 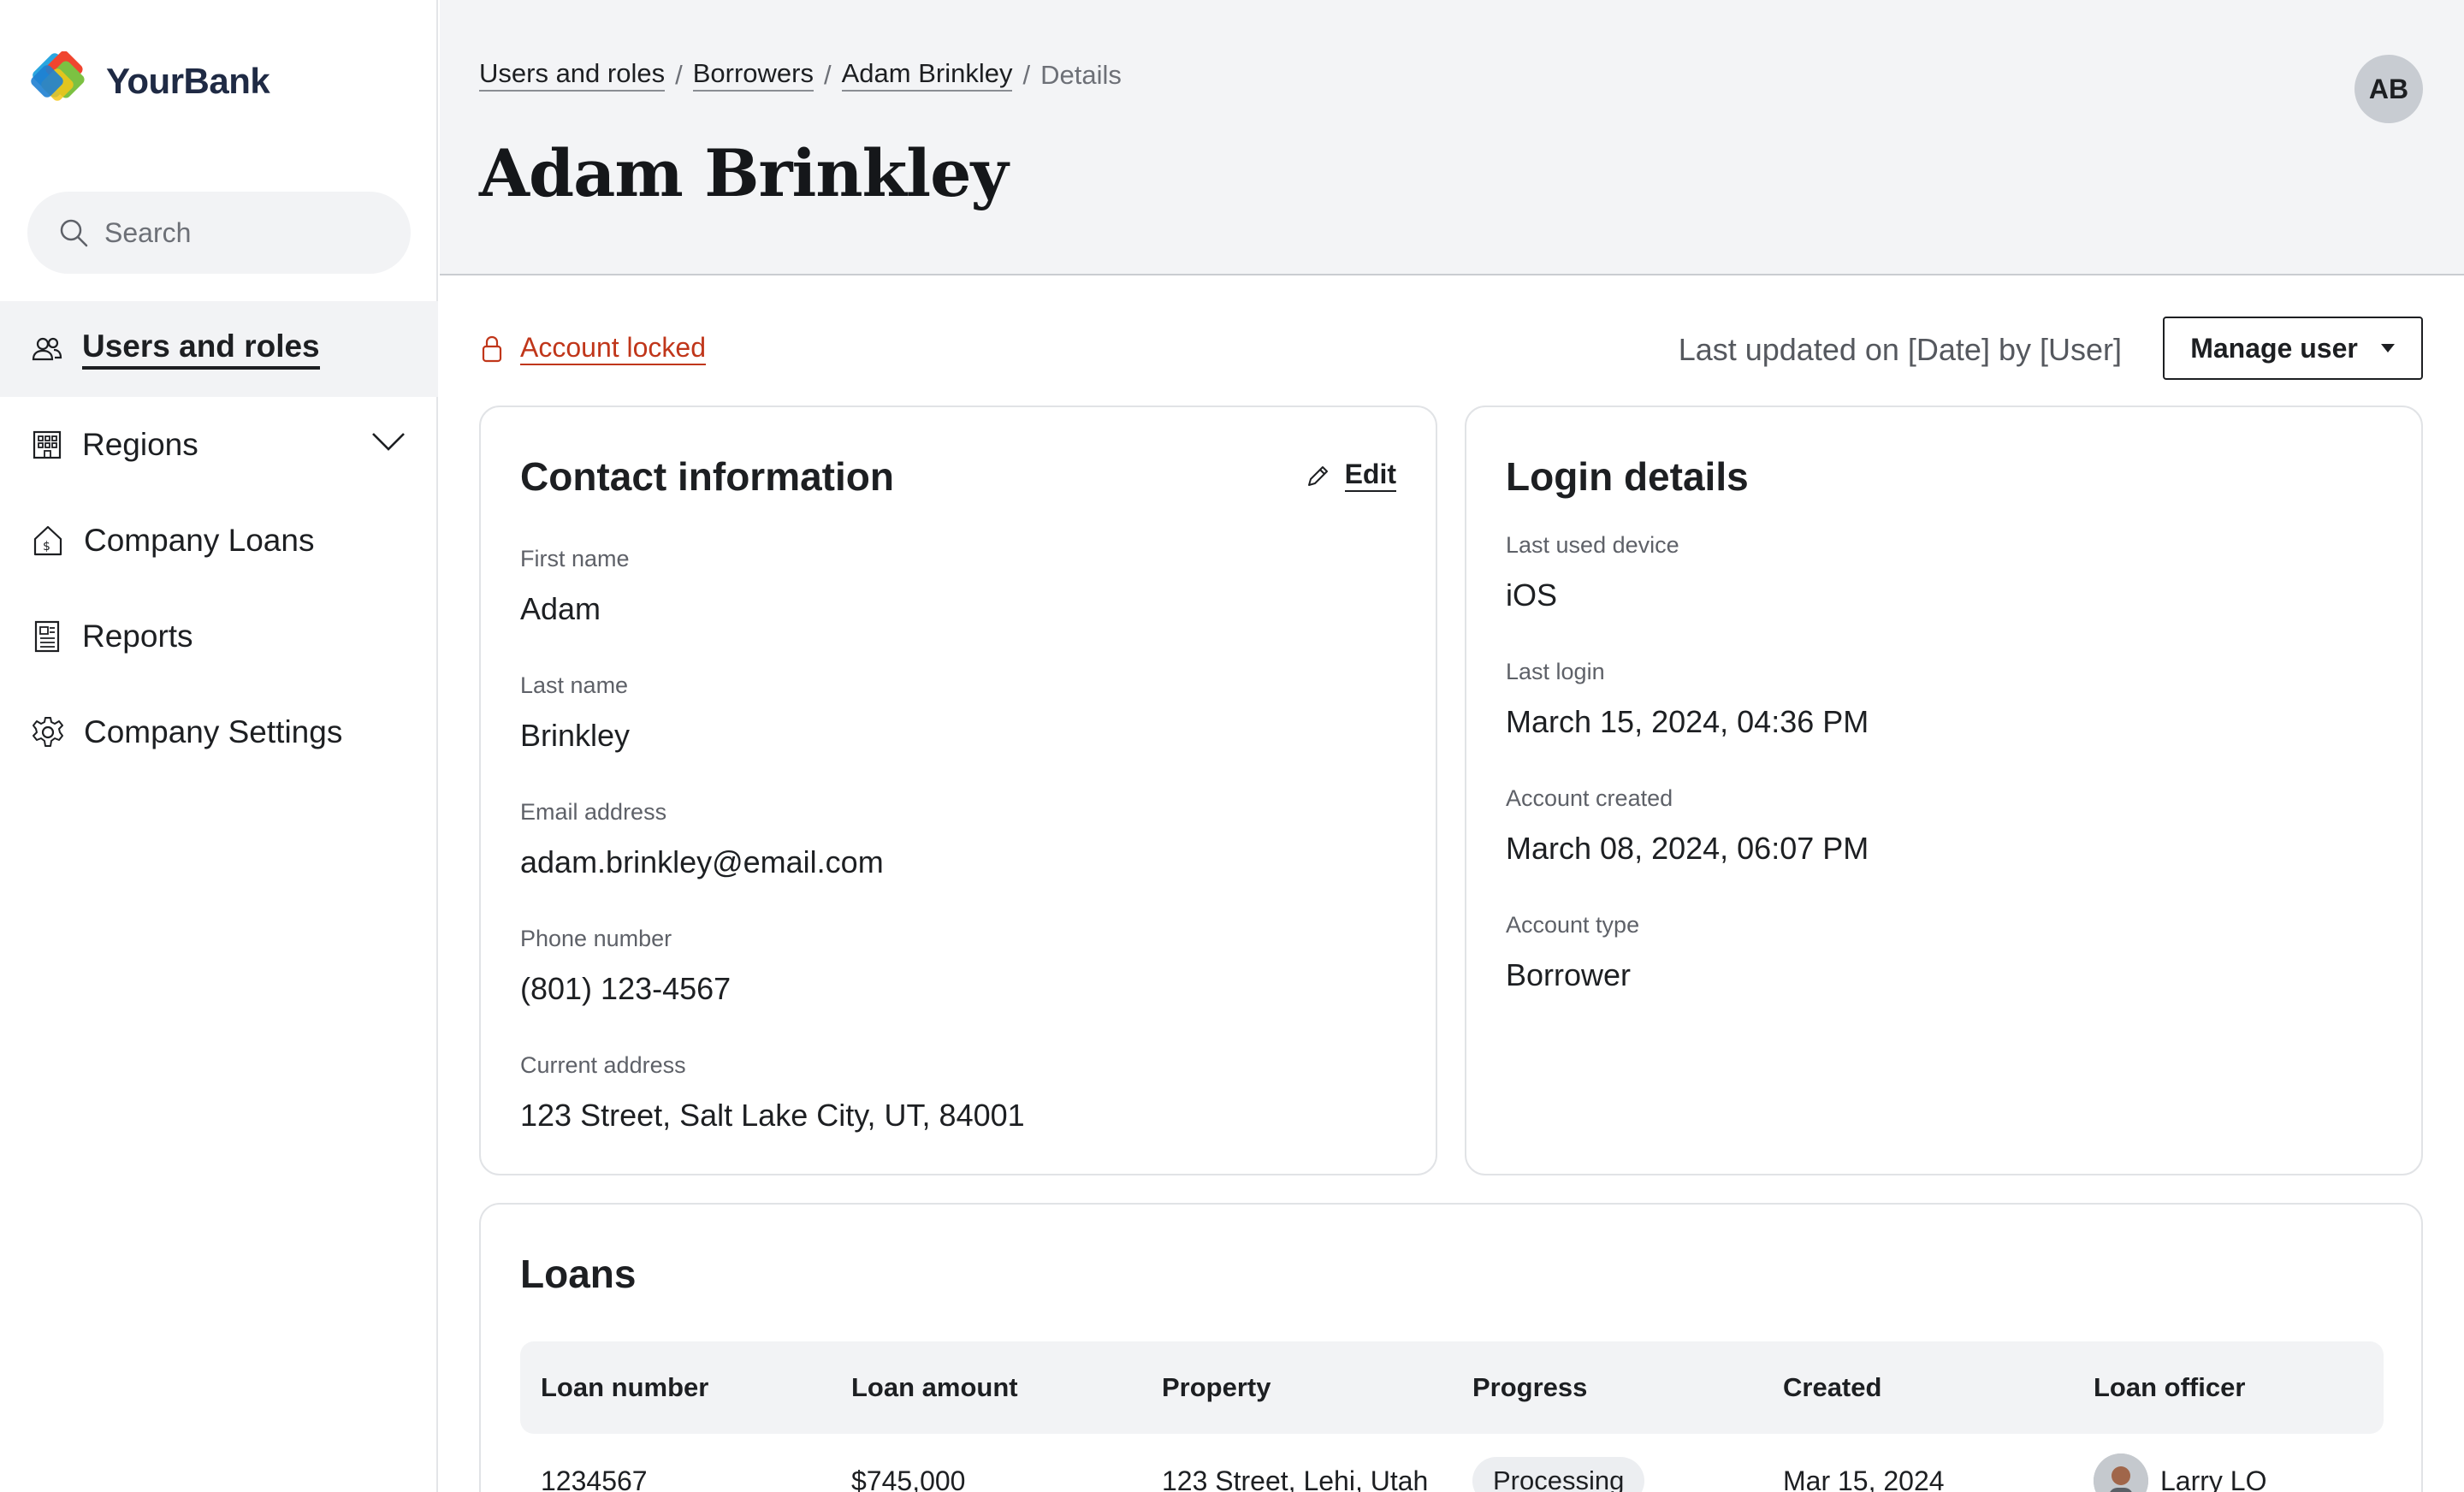 I want to click on last-name-field: Last name Brinkley, so click(x=575, y=713).